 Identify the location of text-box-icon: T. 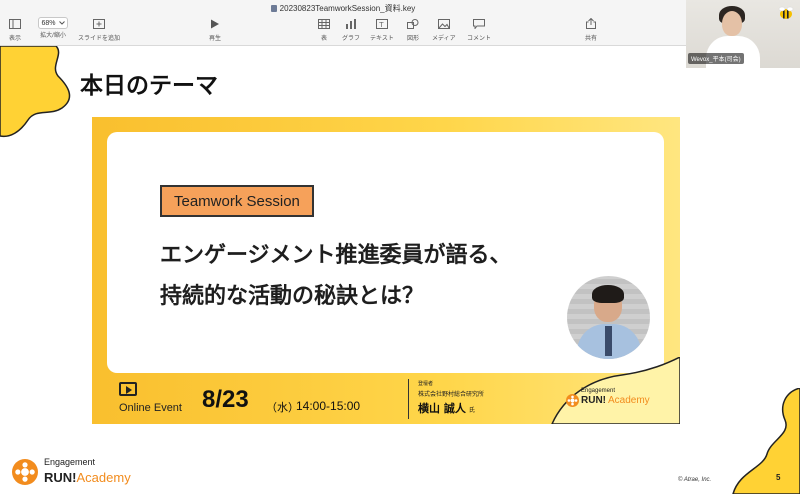
(382, 23).